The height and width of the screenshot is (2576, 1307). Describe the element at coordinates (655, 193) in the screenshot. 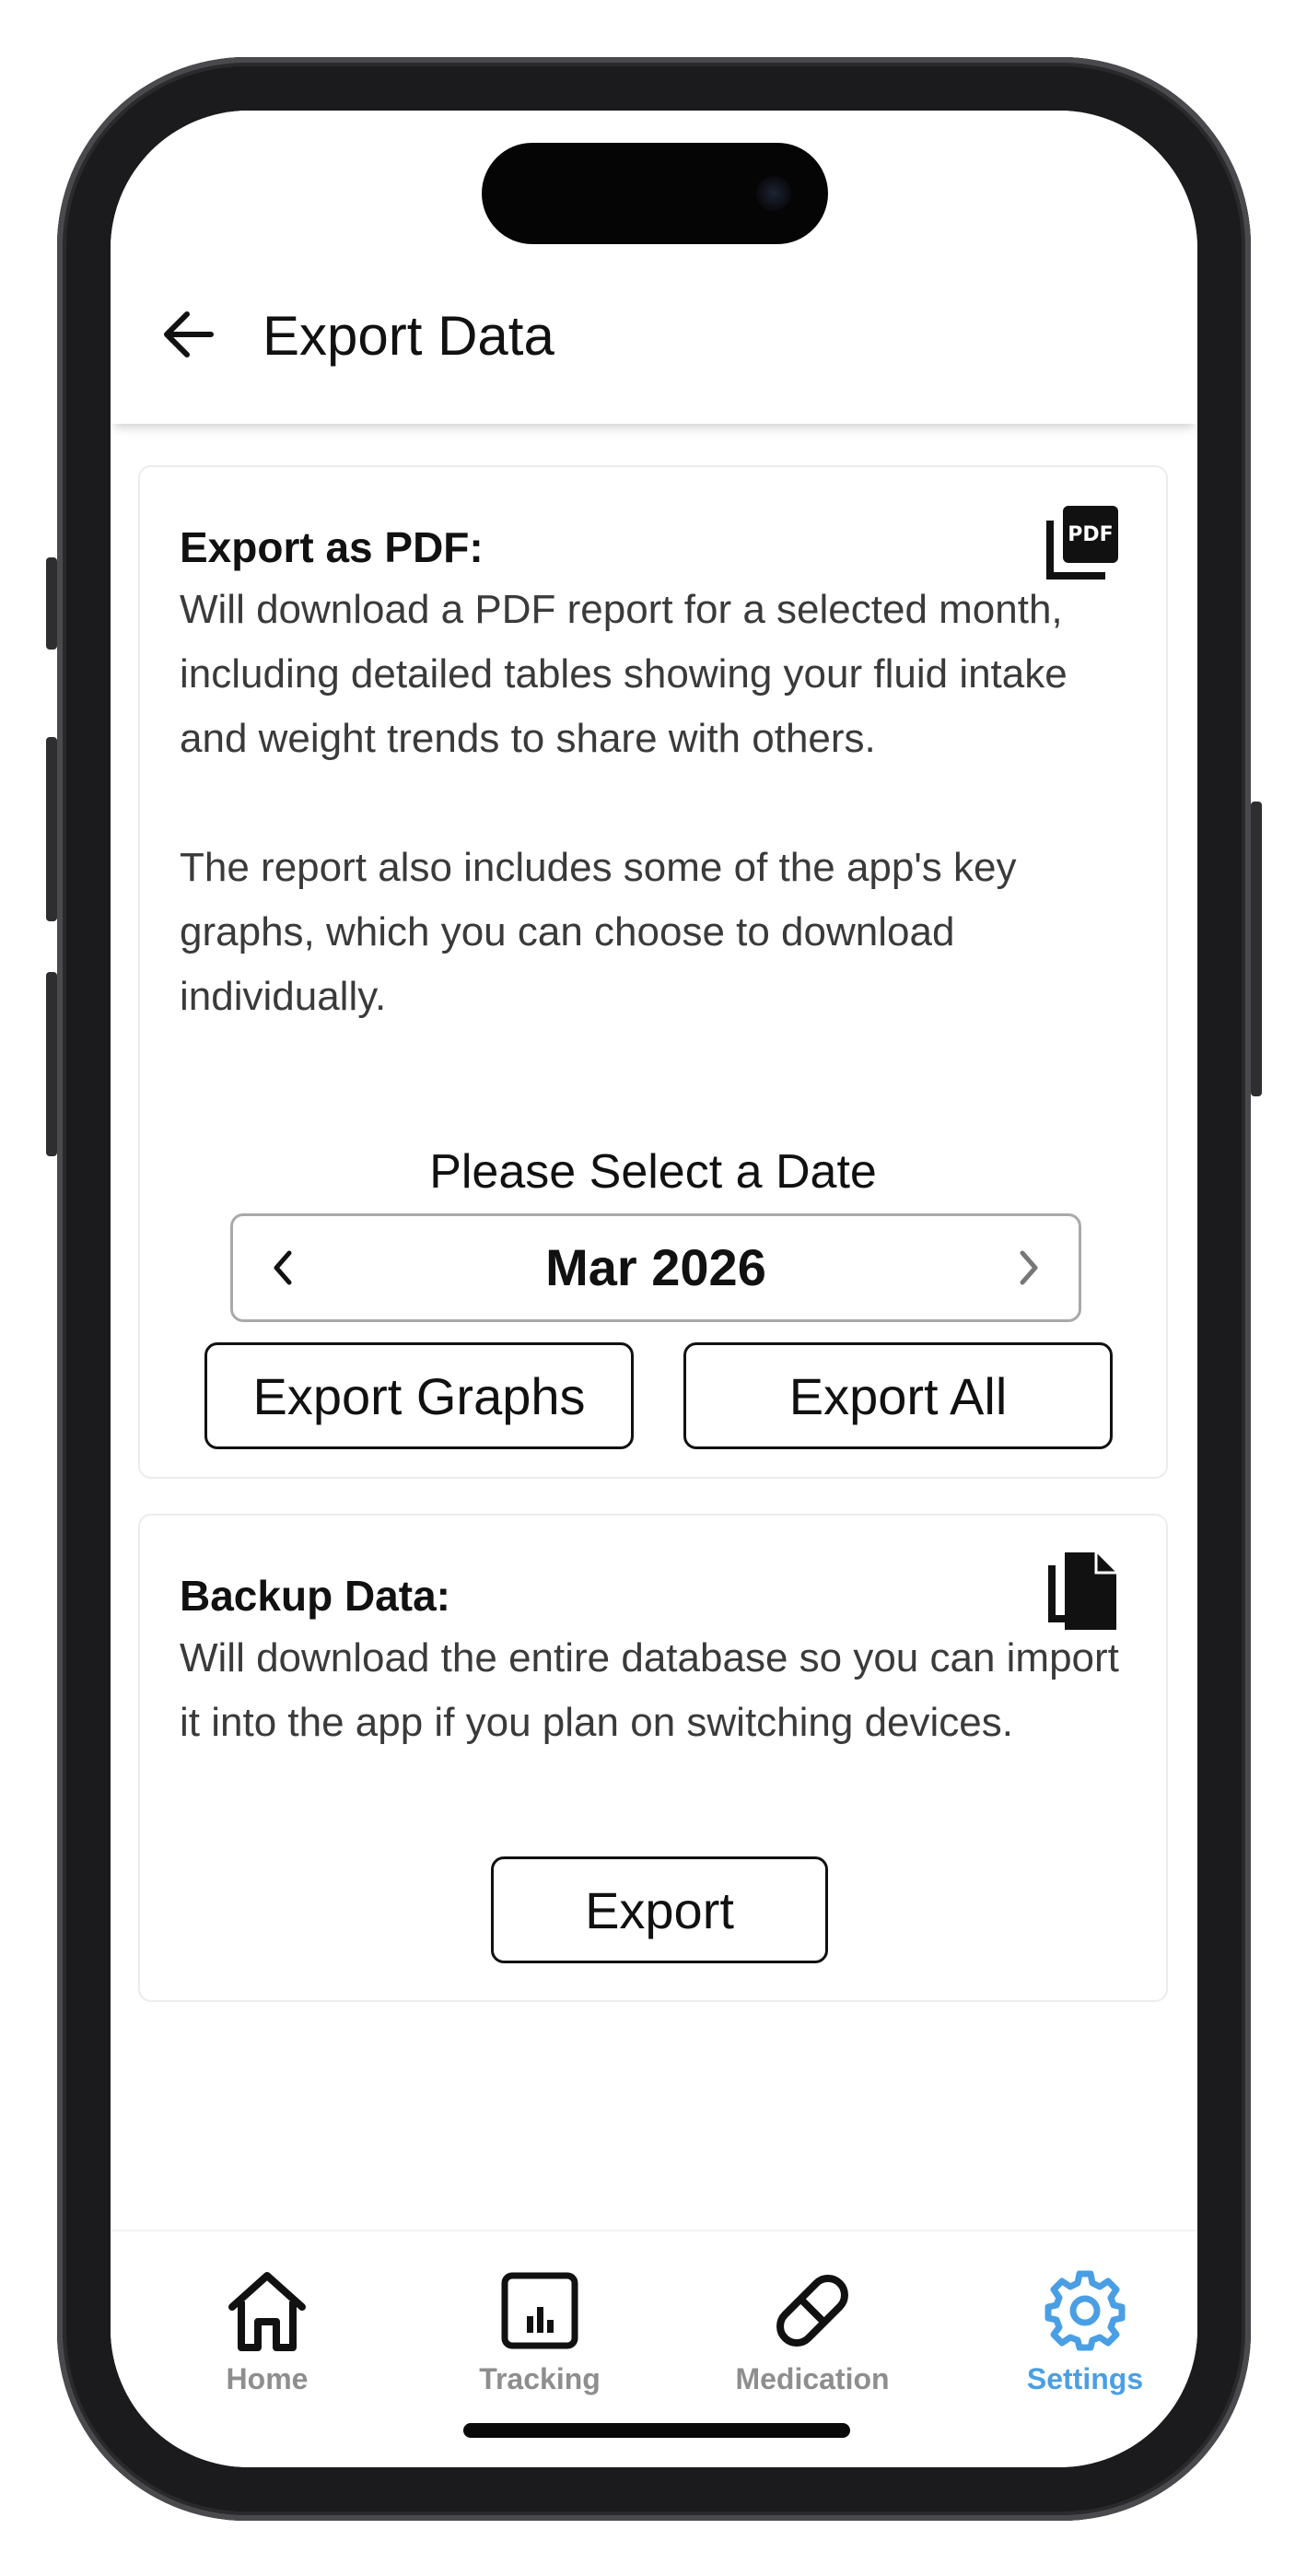

I see `dynamic-island` at that location.